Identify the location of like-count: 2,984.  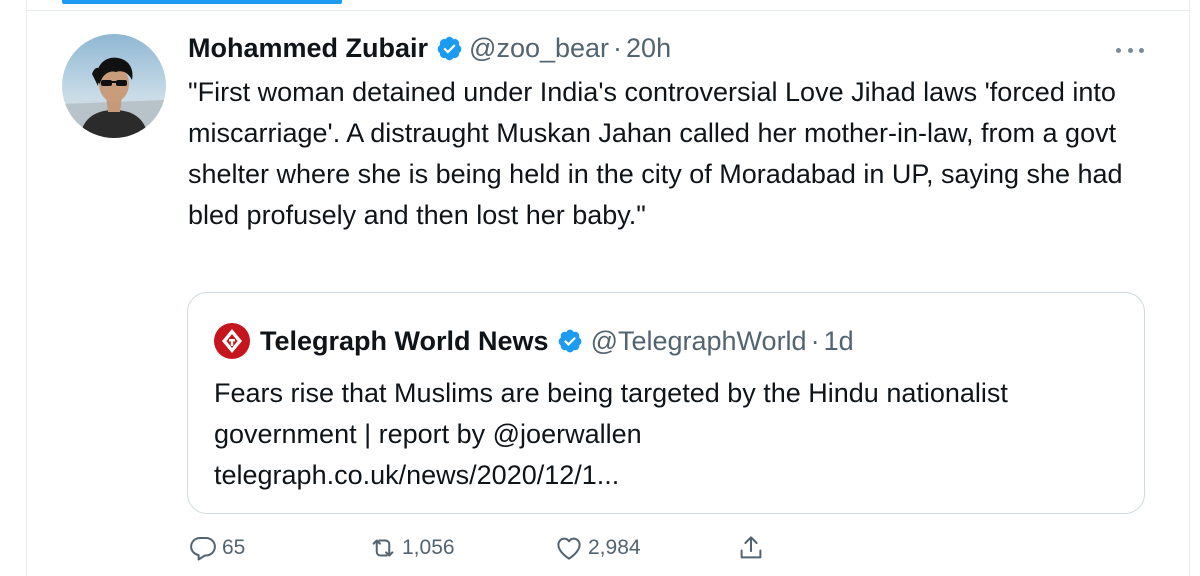
(614, 547).